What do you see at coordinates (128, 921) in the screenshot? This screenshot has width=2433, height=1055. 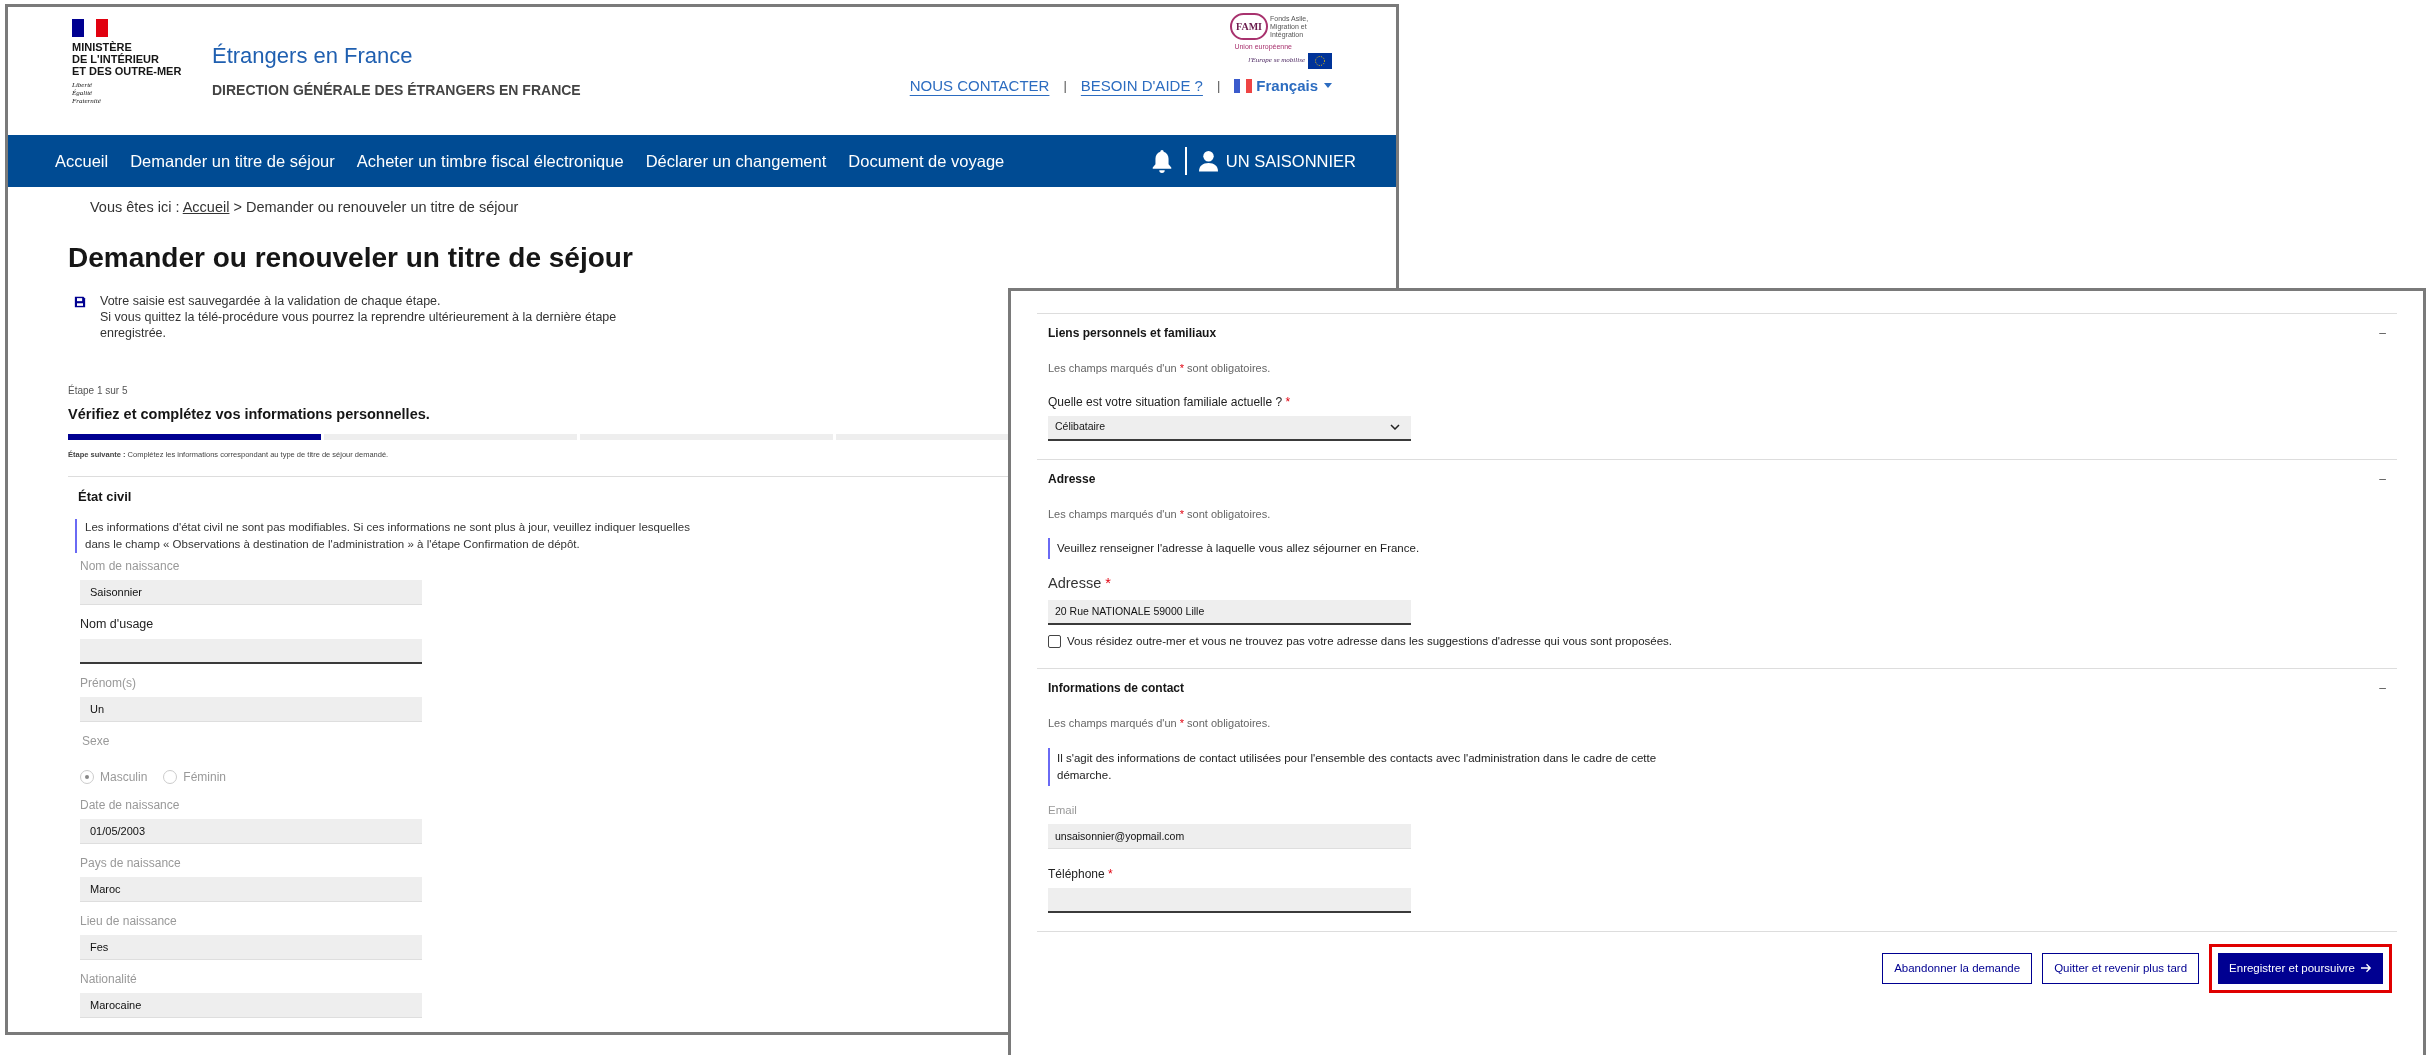 I see `field-label: Lieu de naissance` at bounding box center [128, 921].